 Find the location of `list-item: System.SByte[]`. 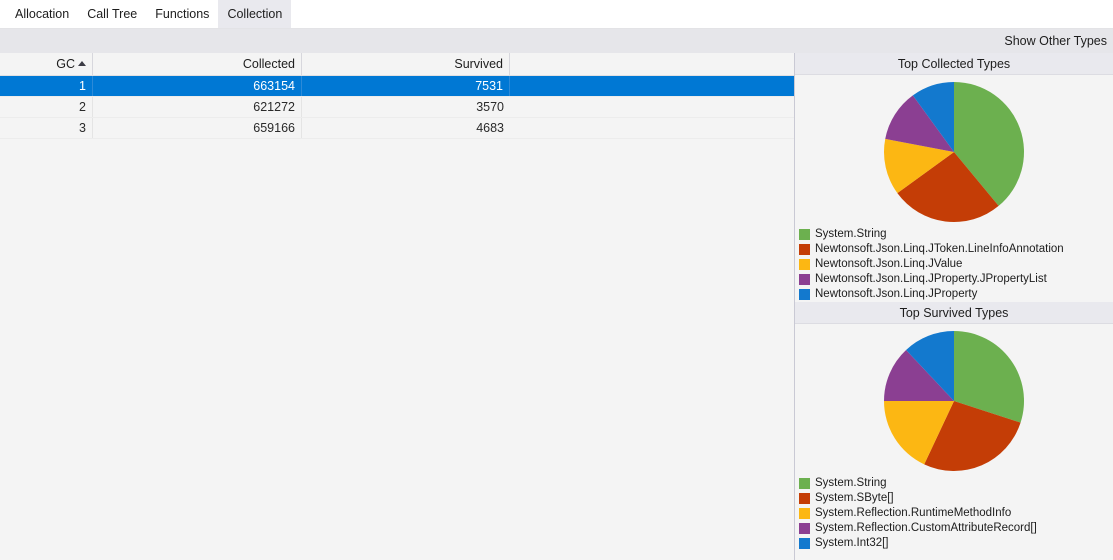

list-item: System.SByte[] is located at coordinates (956, 498).